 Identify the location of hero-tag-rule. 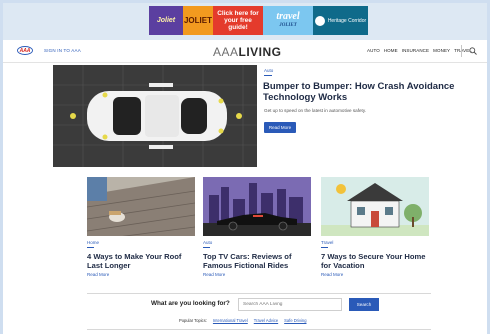
(268, 75).